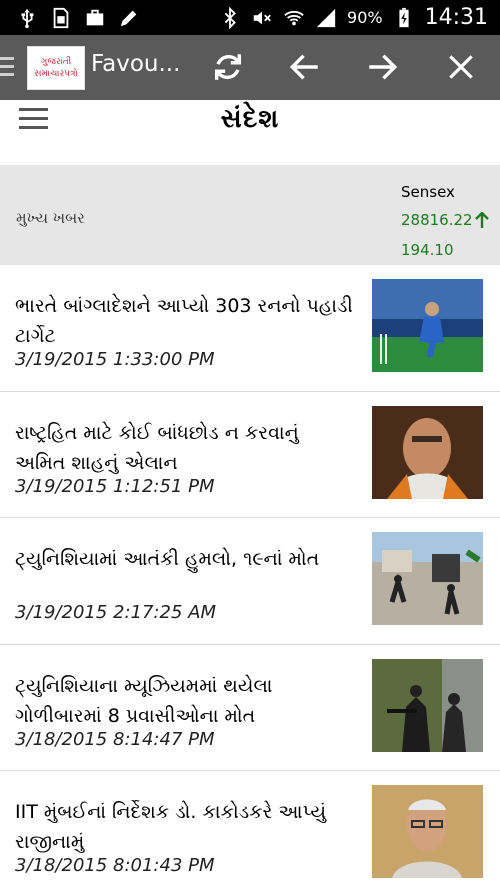  I want to click on sensex-value-text: 28816.22, so click(437, 220).